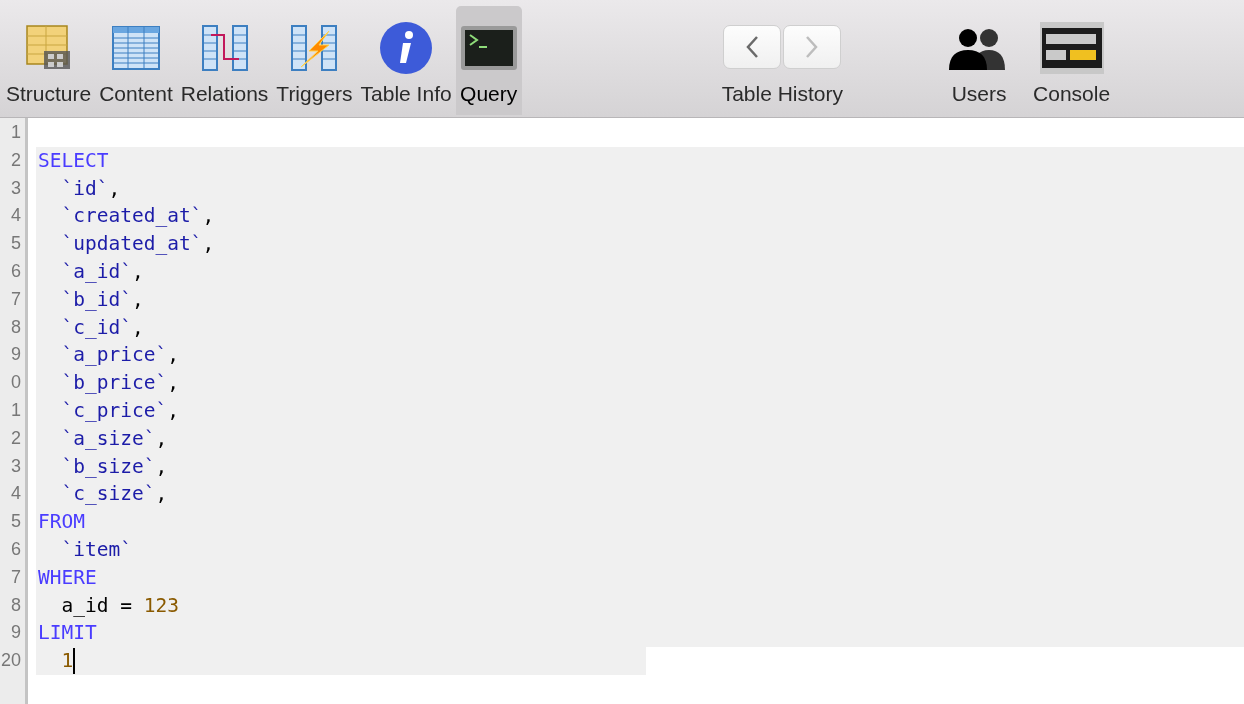 Image resolution: width=1244 pixels, height=704 pixels. I want to click on code-text: `b_id`,, so click(102, 299).